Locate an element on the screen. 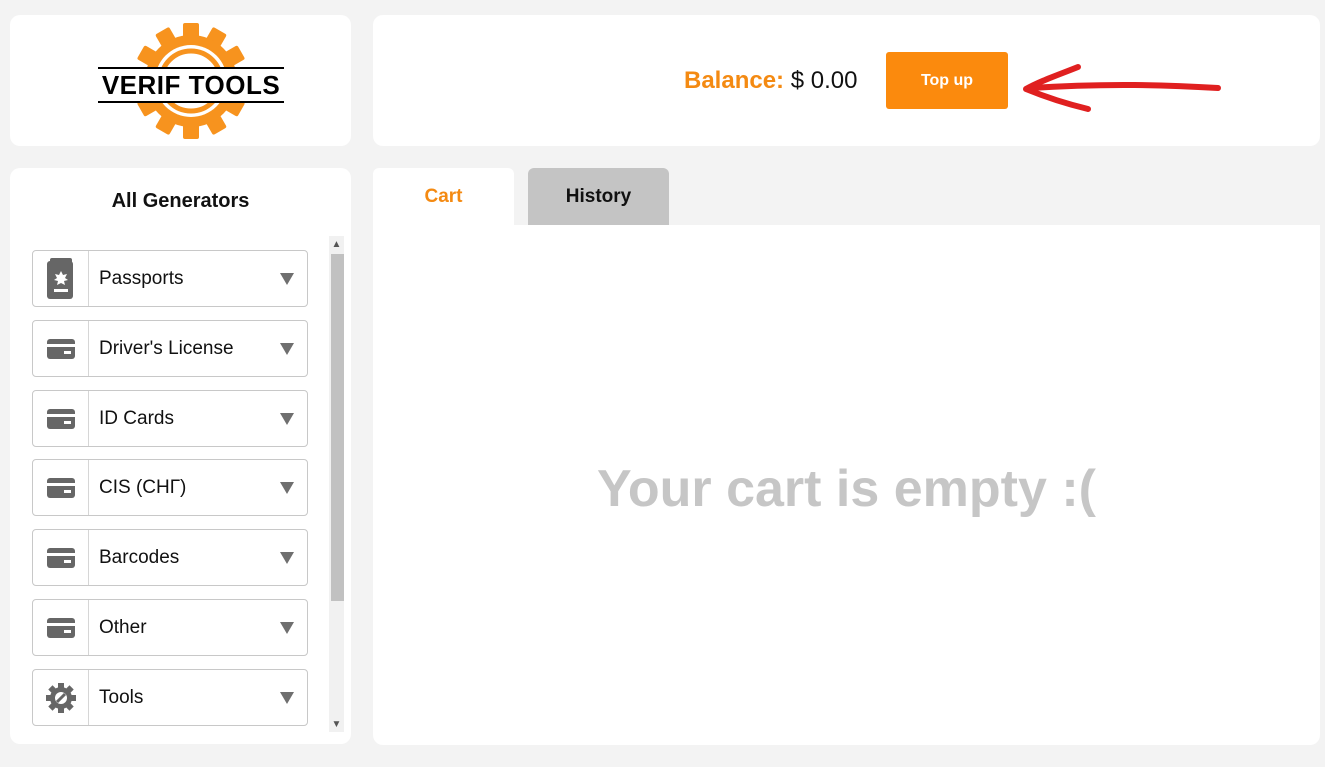 The width and height of the screenshot is (1325, 767). scroll-thumb is located at coordinates (337, 427).